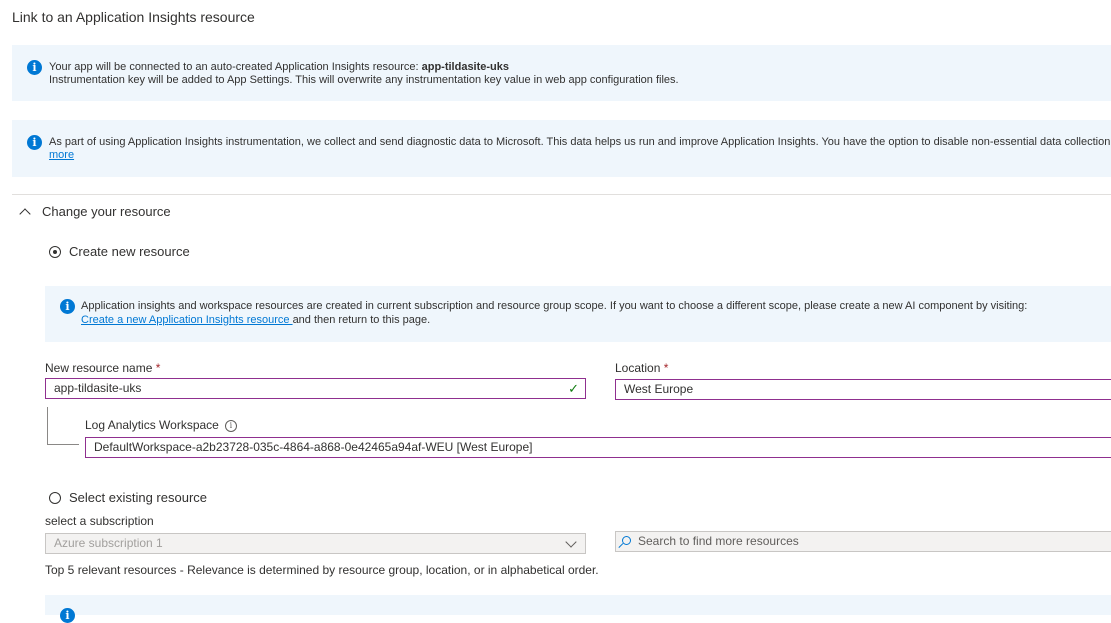 This screenshot has height=623, width=1111. What do you see at coordinates (863, 541) in the screenshot?
I see `resource-search-input: Search to find more resources` at bounding box center [863, 541].